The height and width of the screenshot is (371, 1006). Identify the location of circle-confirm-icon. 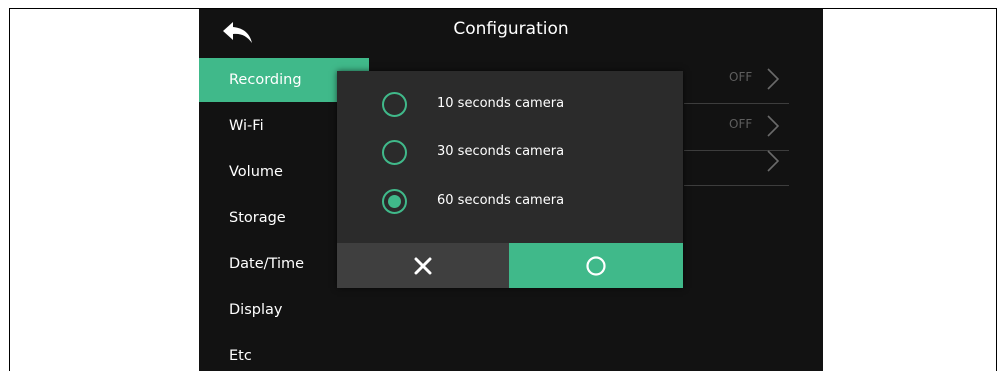
(596, 265).